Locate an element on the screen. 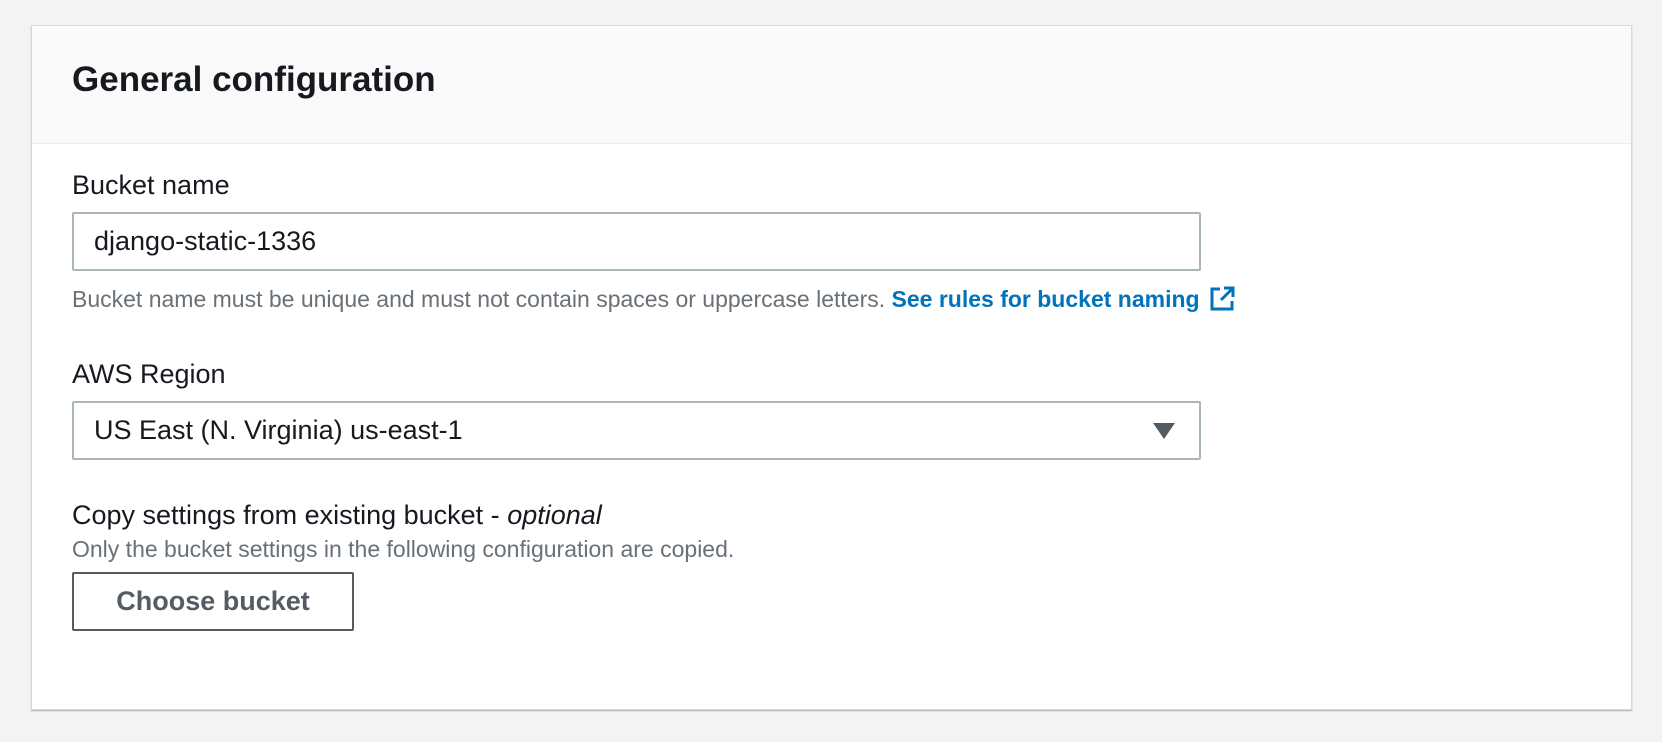 The width and height of the screenshot is (1662, 742). bucket-naming-rules-link: See rules for bucket naming is located at coordinates (1064, 299).